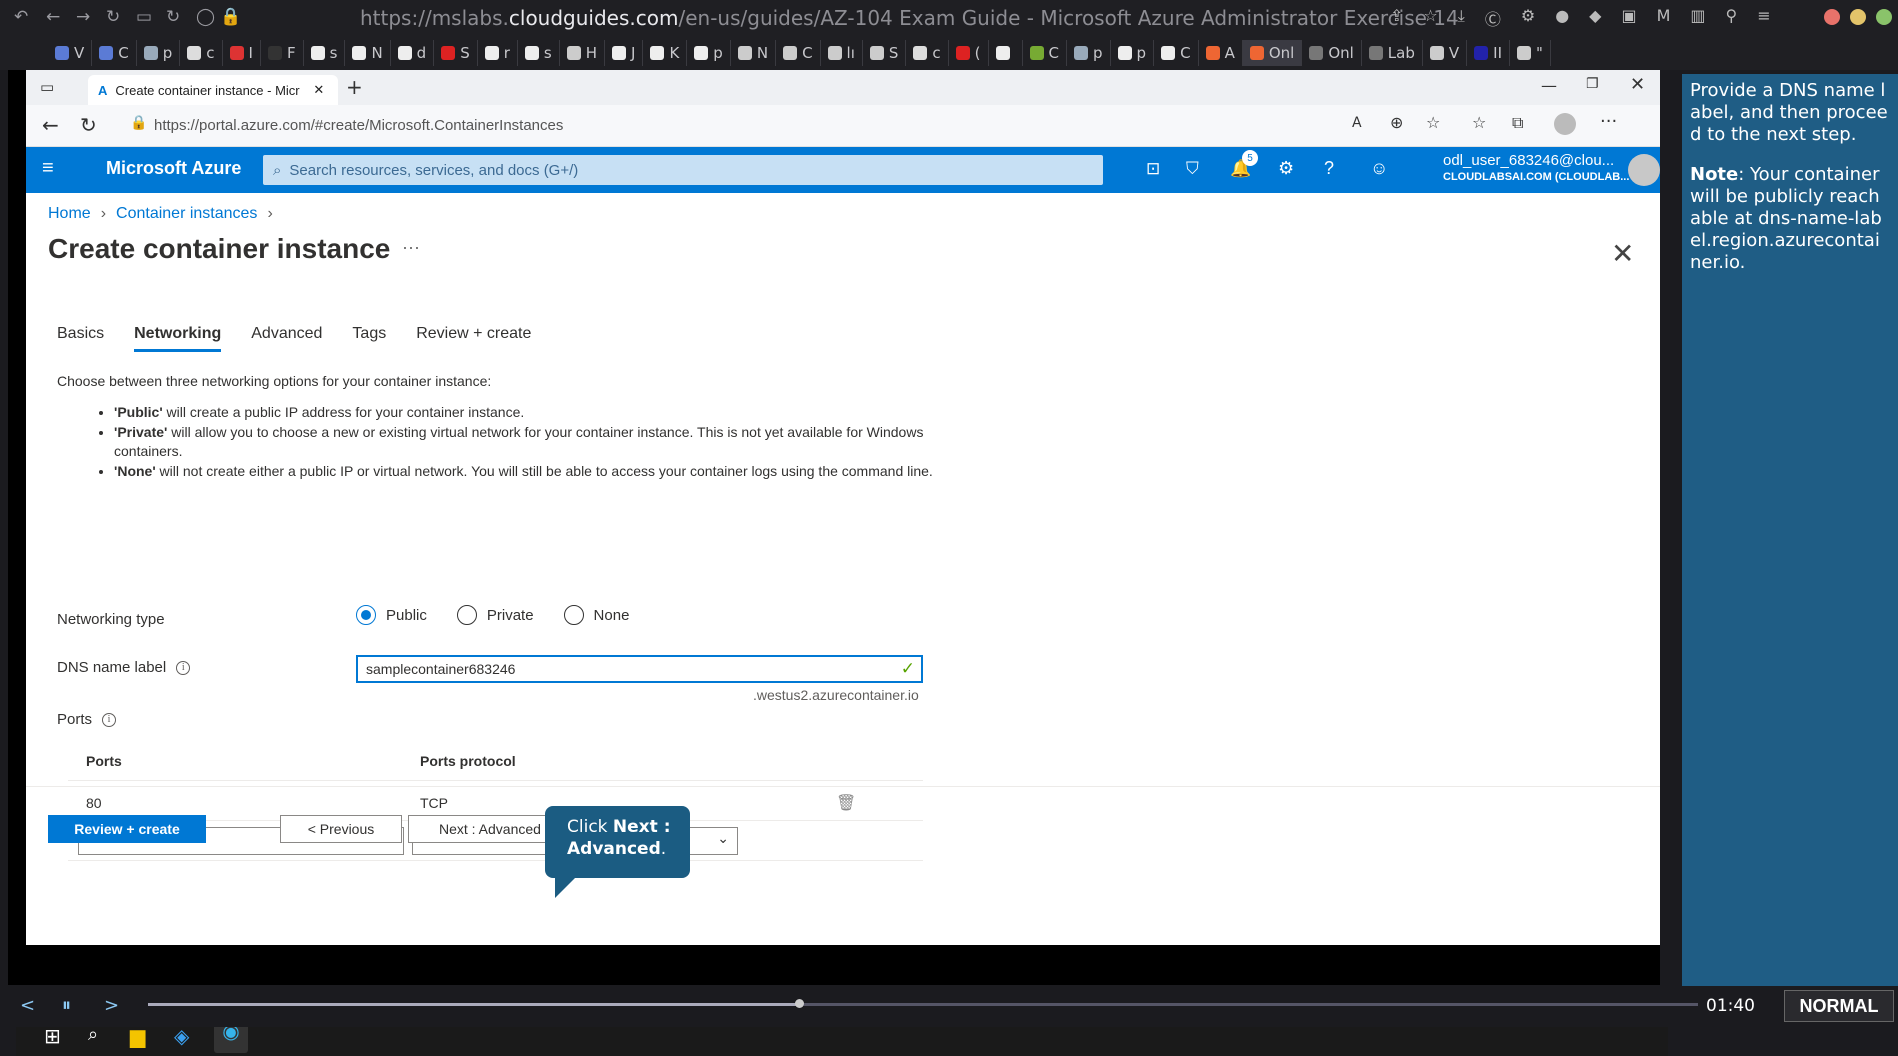  I want to click on undo-icon: ↶, so click(21, 17).